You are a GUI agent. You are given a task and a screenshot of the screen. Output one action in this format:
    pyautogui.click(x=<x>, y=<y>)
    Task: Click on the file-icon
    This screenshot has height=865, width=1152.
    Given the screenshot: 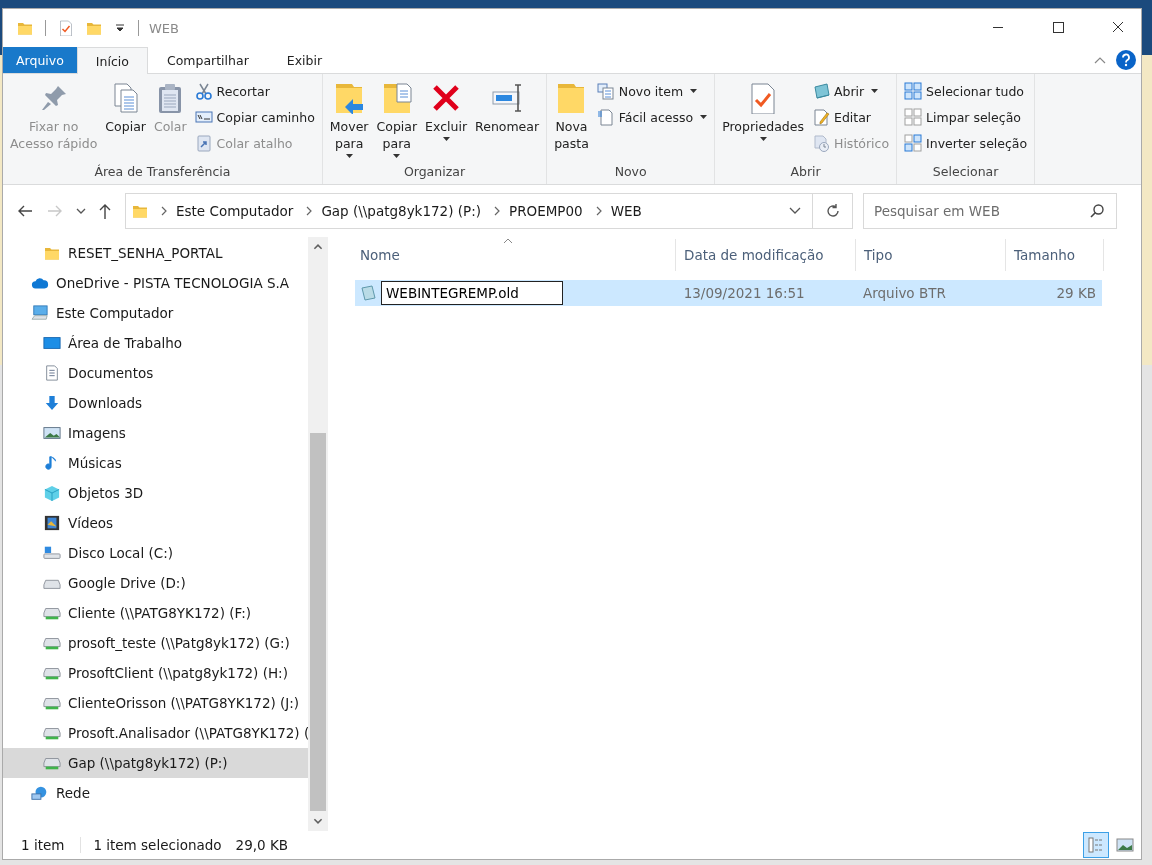 What is the action you would take?
    pyautogui.click(x=368, y=293)
    